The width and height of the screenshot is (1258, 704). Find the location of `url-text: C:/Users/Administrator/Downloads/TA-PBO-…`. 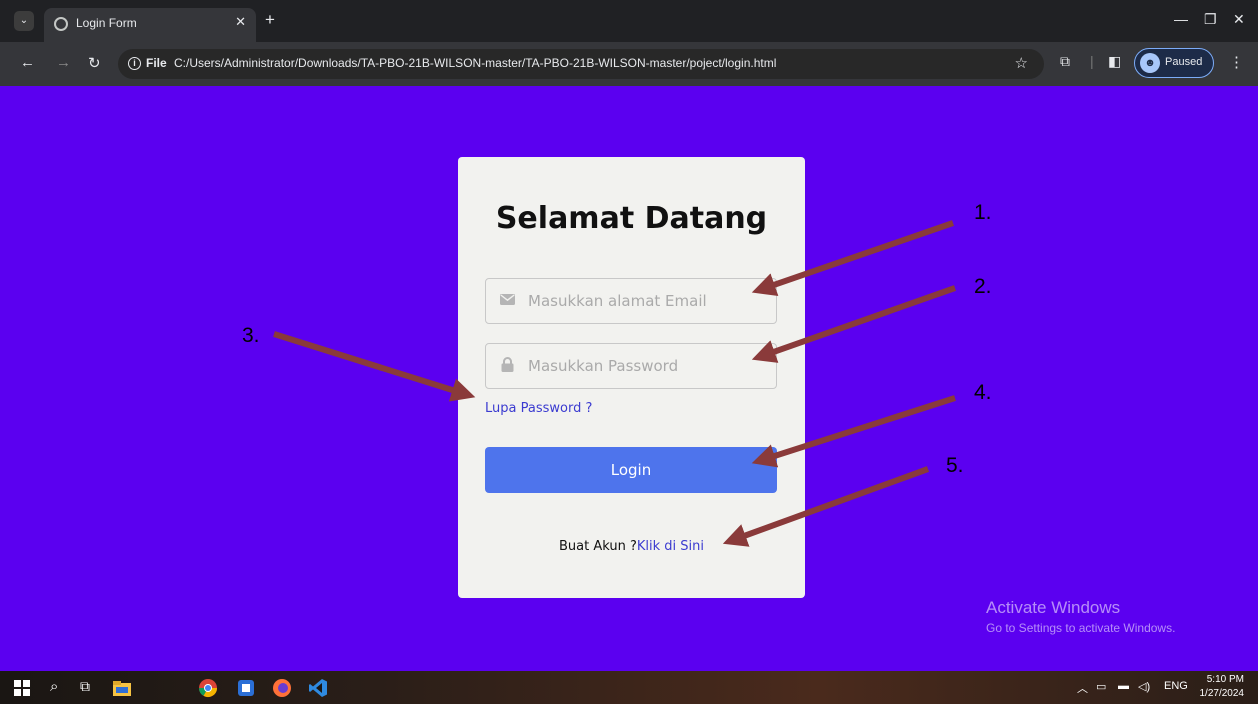

url-text: C:/Users/Administrator/Downloads/TA-PBO-… is located at coordinates (475, 63).